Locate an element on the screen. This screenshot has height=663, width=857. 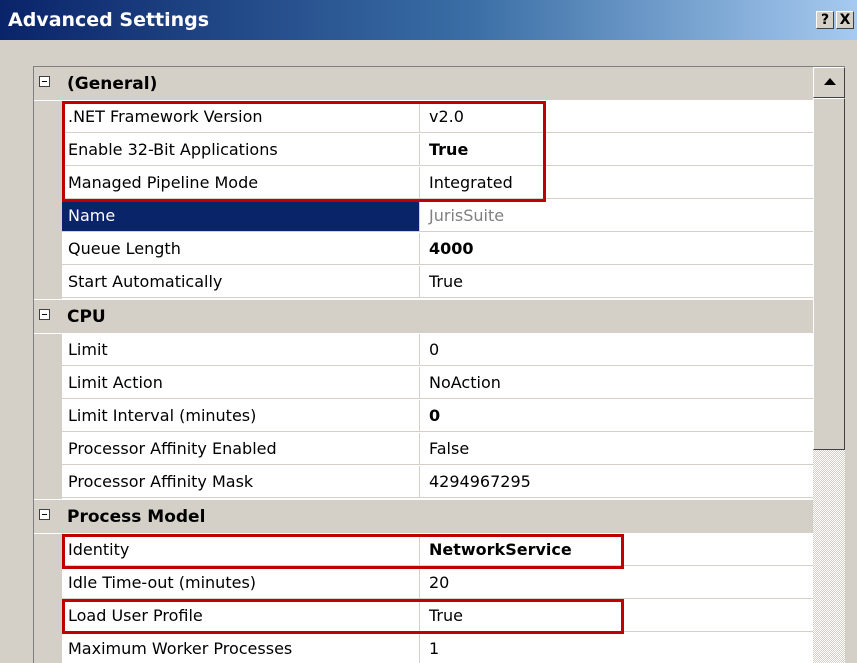
property-name: Processor Affinity Enabled is located at coordinates (241, 449).